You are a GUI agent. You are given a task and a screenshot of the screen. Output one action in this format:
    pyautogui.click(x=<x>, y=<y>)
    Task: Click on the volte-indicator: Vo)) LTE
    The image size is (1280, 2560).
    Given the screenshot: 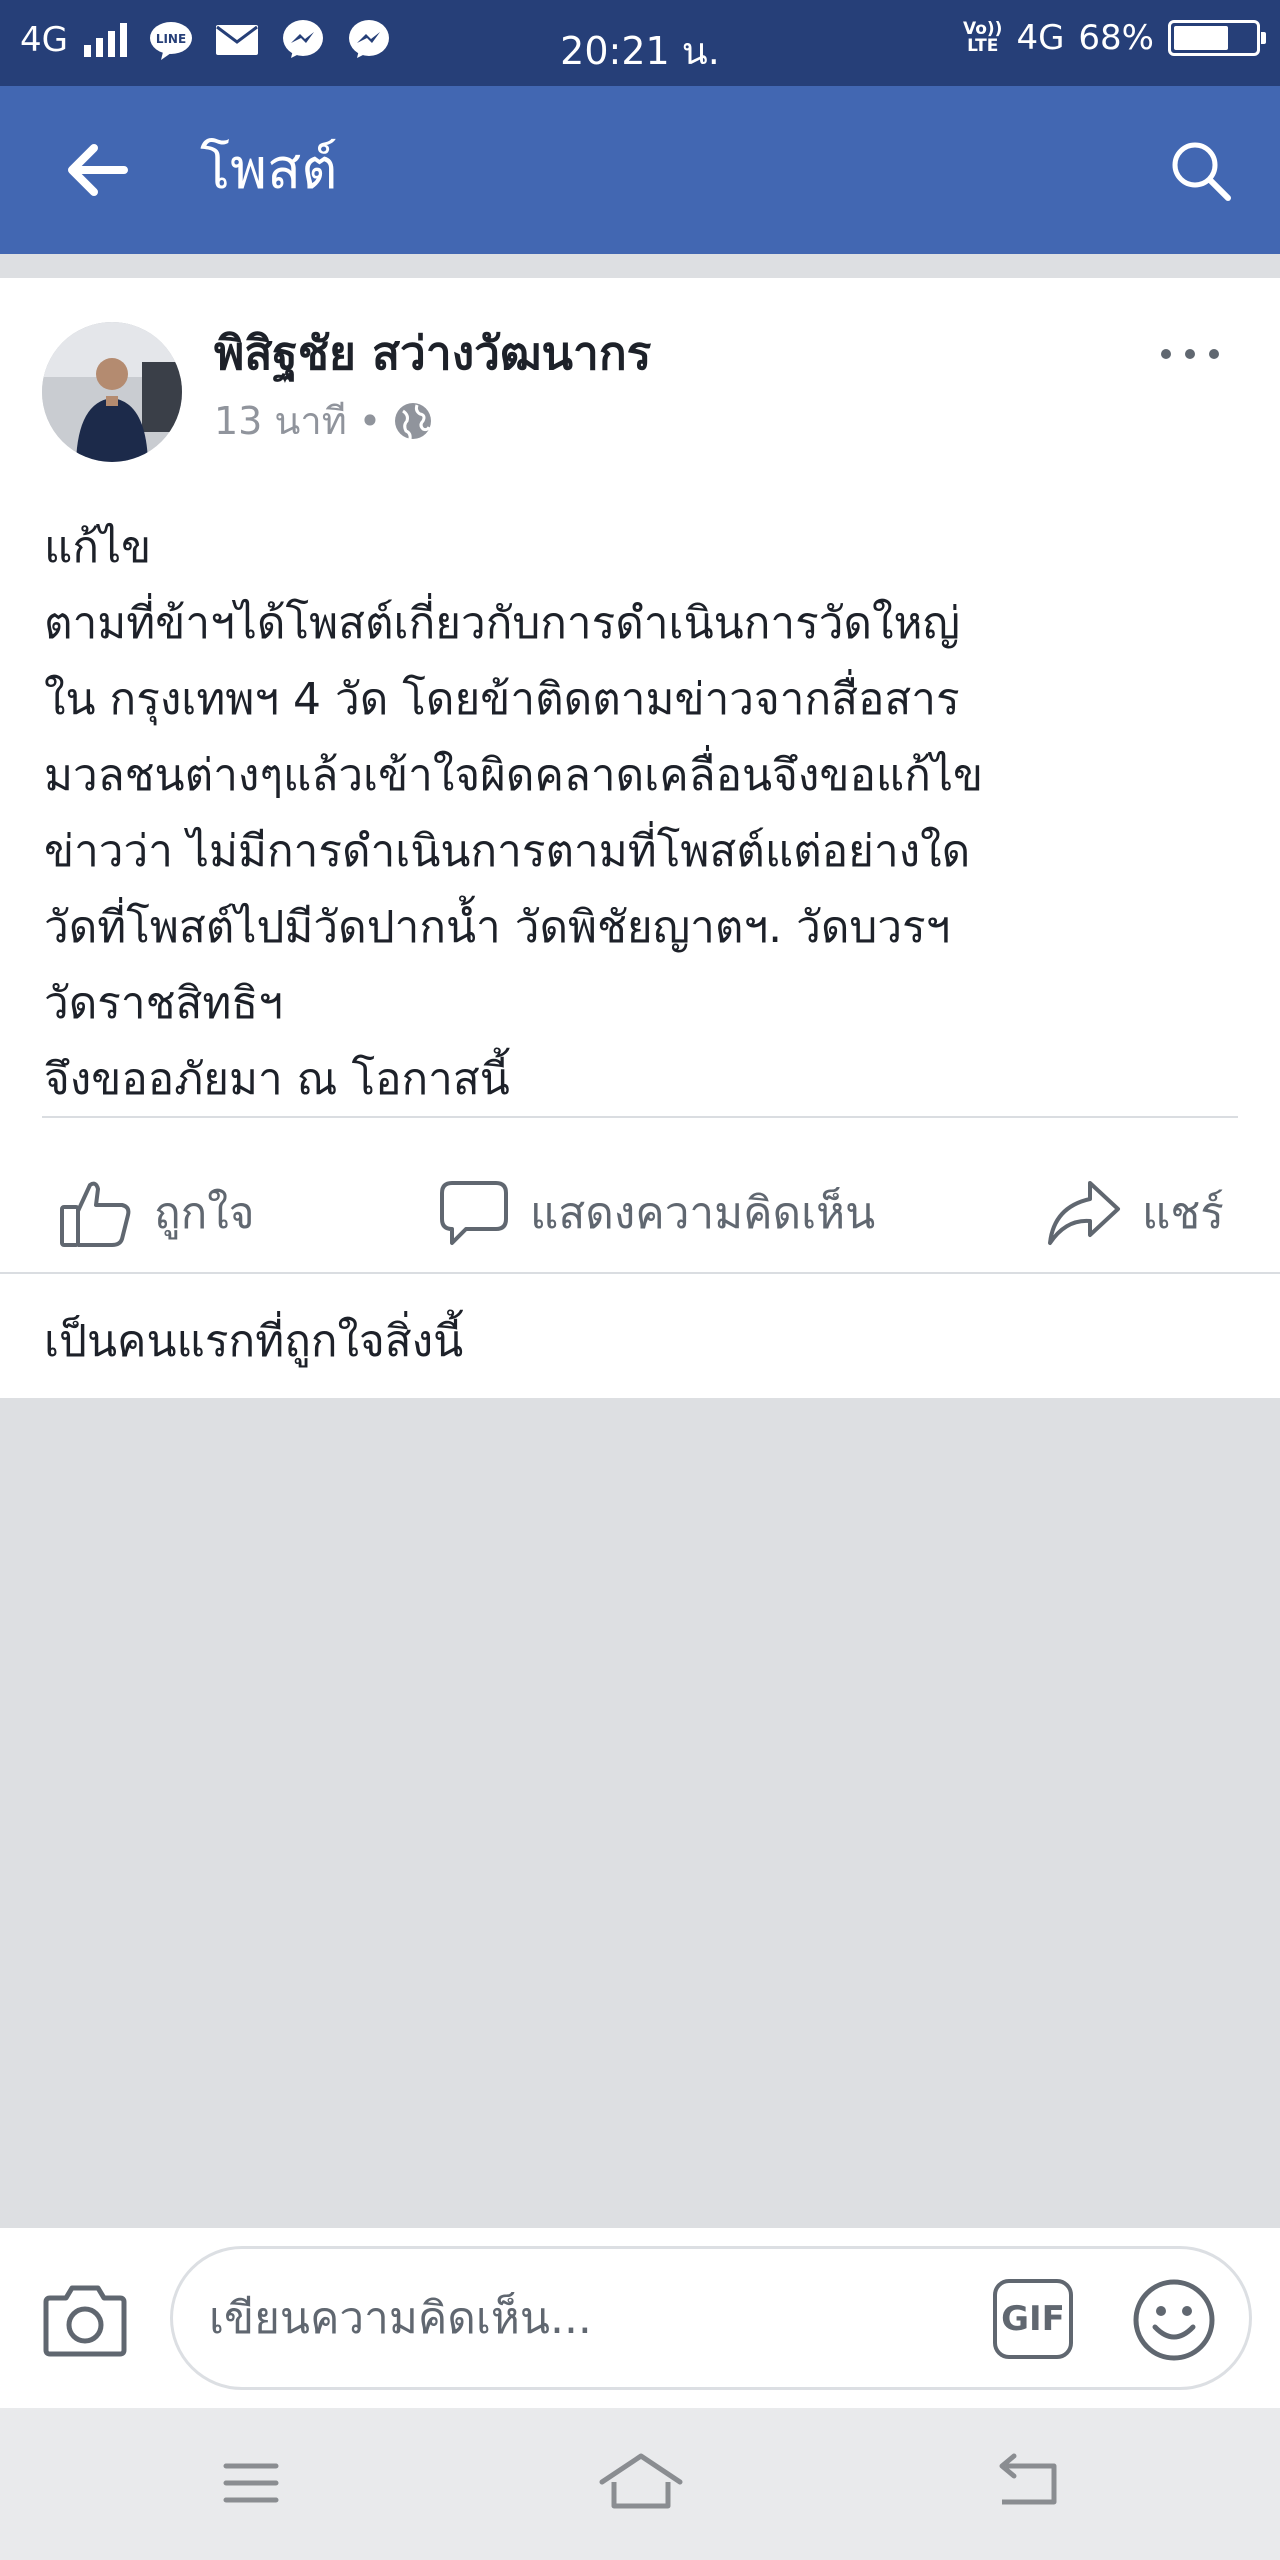 What is the action you would take?
    pyautogui.click(x=982, y=37)
    